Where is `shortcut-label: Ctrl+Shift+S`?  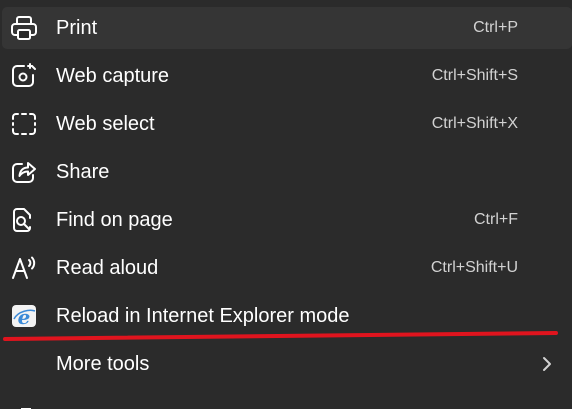 shortcut-label: Ctrl+Shift+S is located at coordinates (474, 75).